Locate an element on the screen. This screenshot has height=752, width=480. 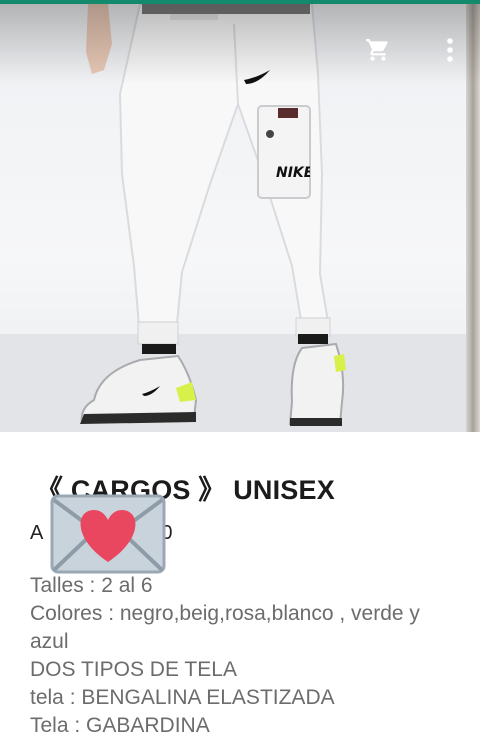
description-sizes: Talles : 2 al 6 is located at coordinates (91, 585).